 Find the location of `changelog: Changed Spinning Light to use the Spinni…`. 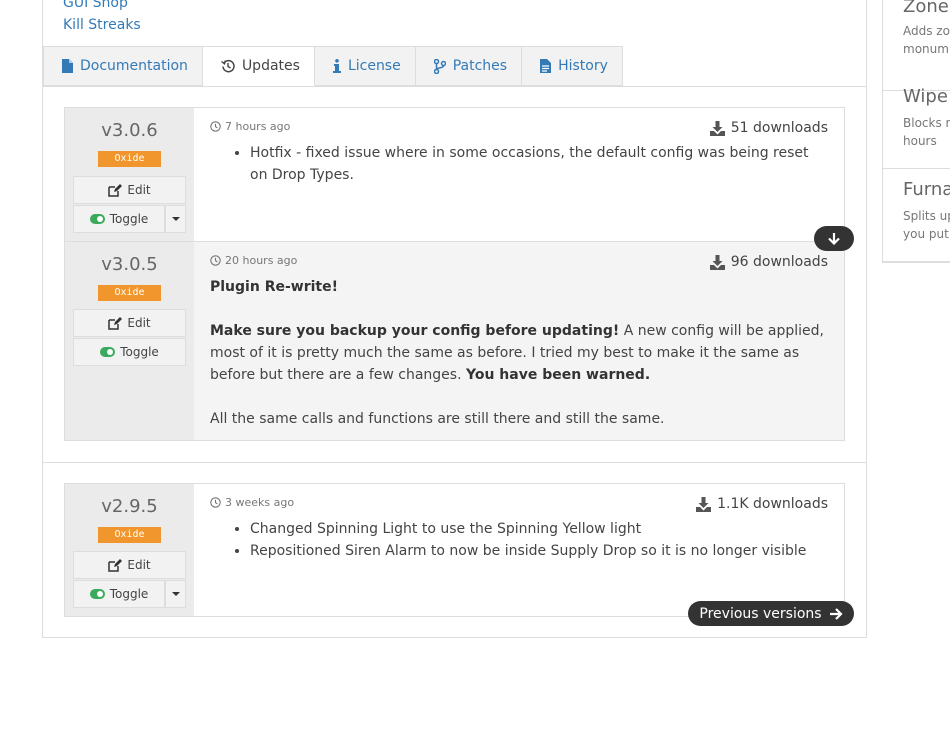

changelog: Changed Spinning Light to use the Spinni… is located at coordinates (519, 540).